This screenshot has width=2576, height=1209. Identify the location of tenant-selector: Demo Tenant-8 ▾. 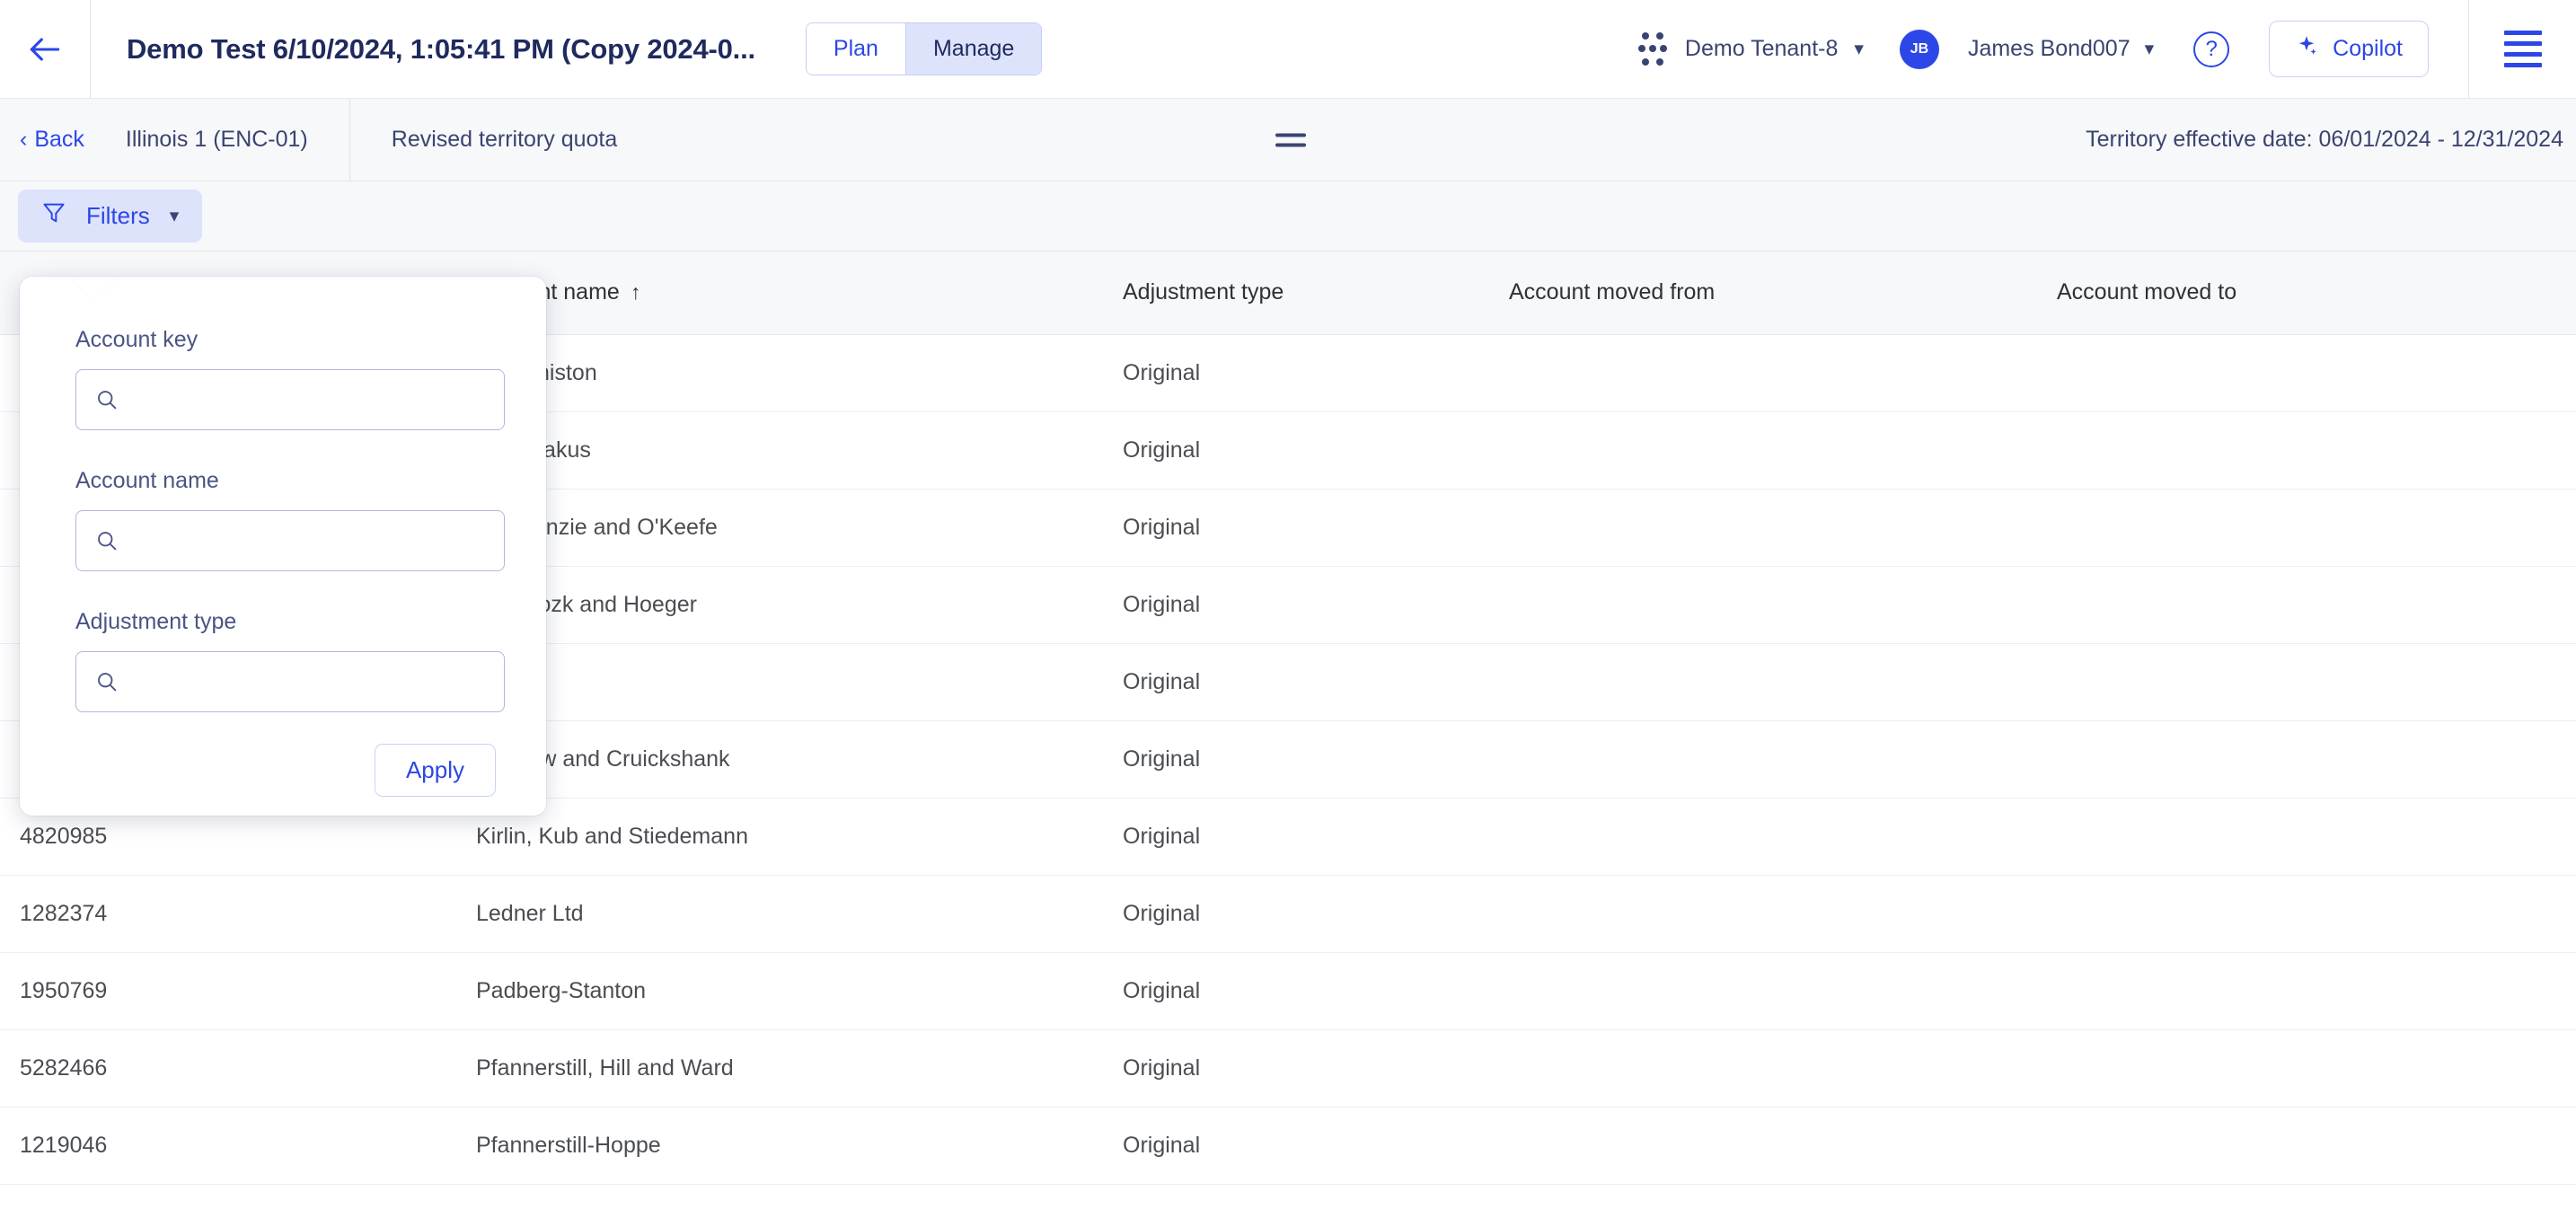
(1750, 50).